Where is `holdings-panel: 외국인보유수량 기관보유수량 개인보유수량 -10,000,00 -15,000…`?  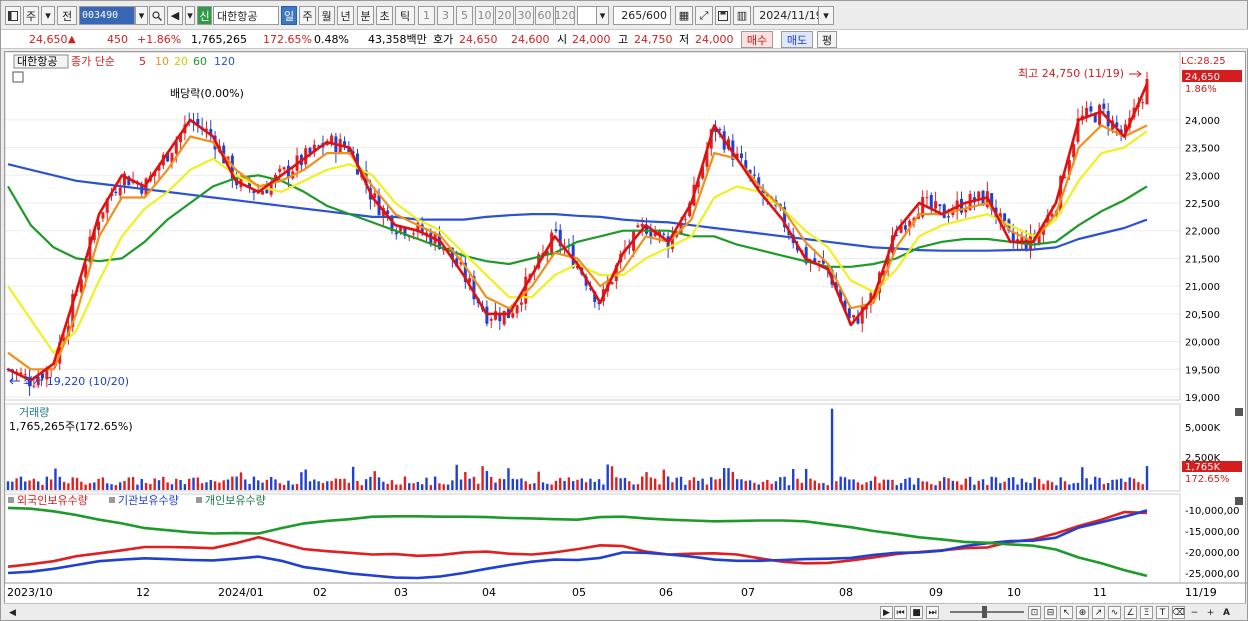 holdings-panel: 외국인보유수량 기관보유수량 개인보유수량 -10,000,00 -15,000… is located at coordinates (623, 538).